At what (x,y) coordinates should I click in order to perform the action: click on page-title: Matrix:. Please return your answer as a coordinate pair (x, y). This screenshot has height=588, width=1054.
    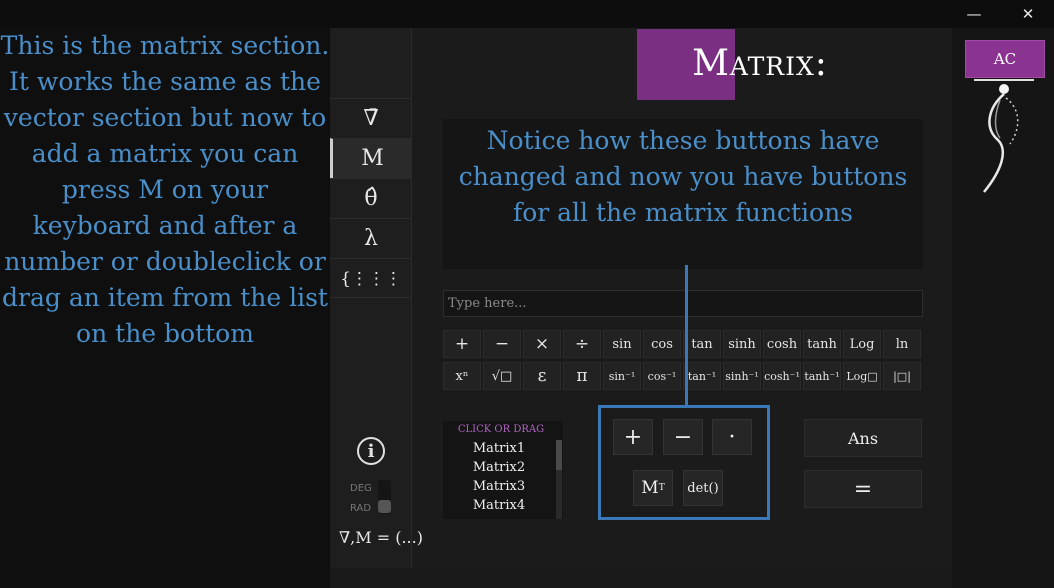
    Looking at the image, I should click on (760, 63).